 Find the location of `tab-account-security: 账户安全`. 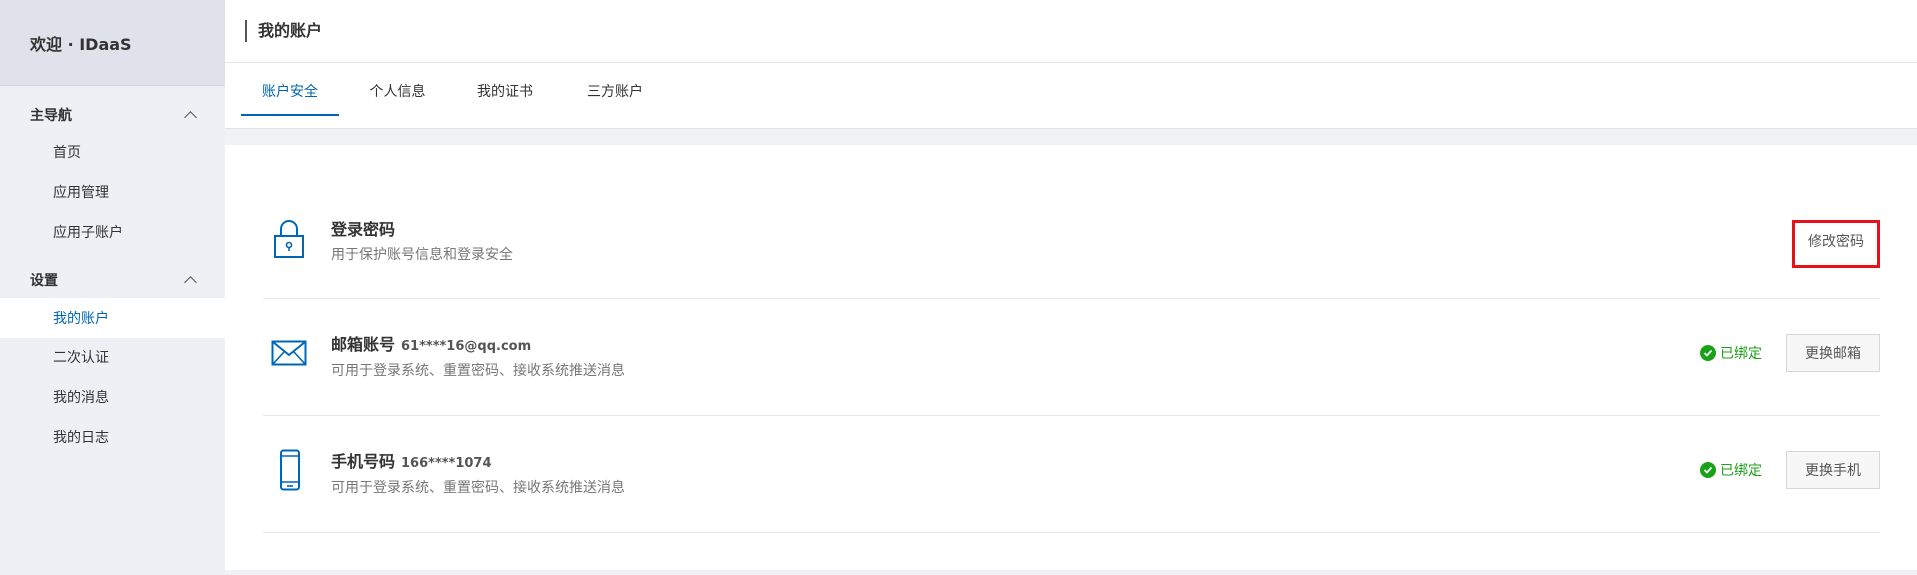

tab-account-security: 账户安全 is located at coordinates (290, 99).